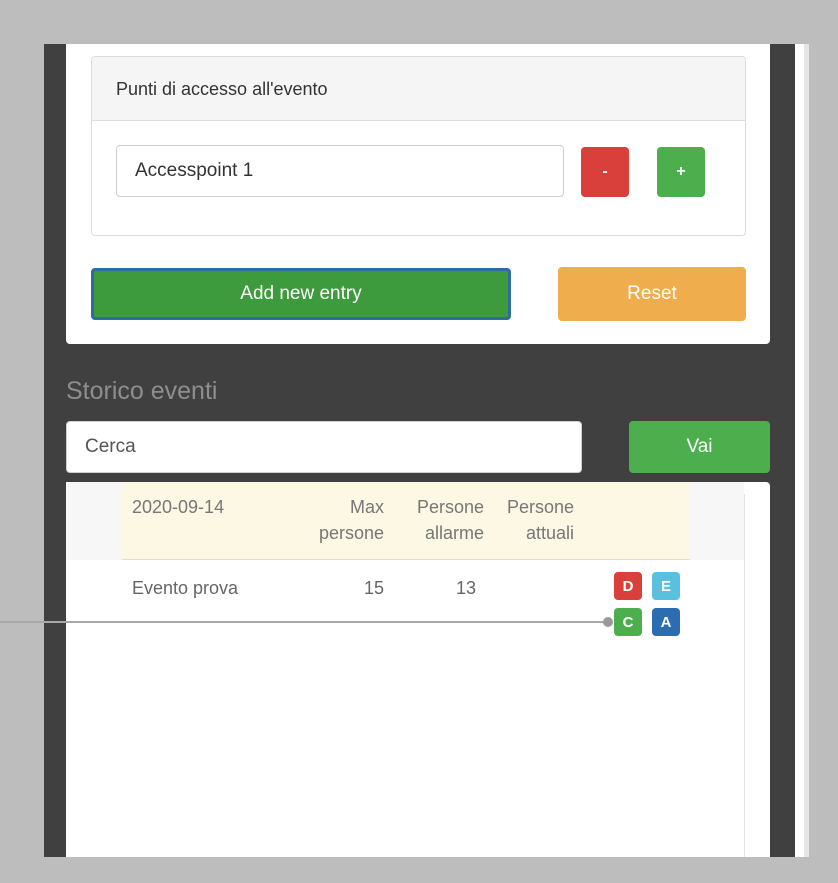 This screenshot has height=883, width=838. What do you see at coordinates (757, 675) in the screenshot?
I see `table-scrollbar` at bounding box center [757, 675].